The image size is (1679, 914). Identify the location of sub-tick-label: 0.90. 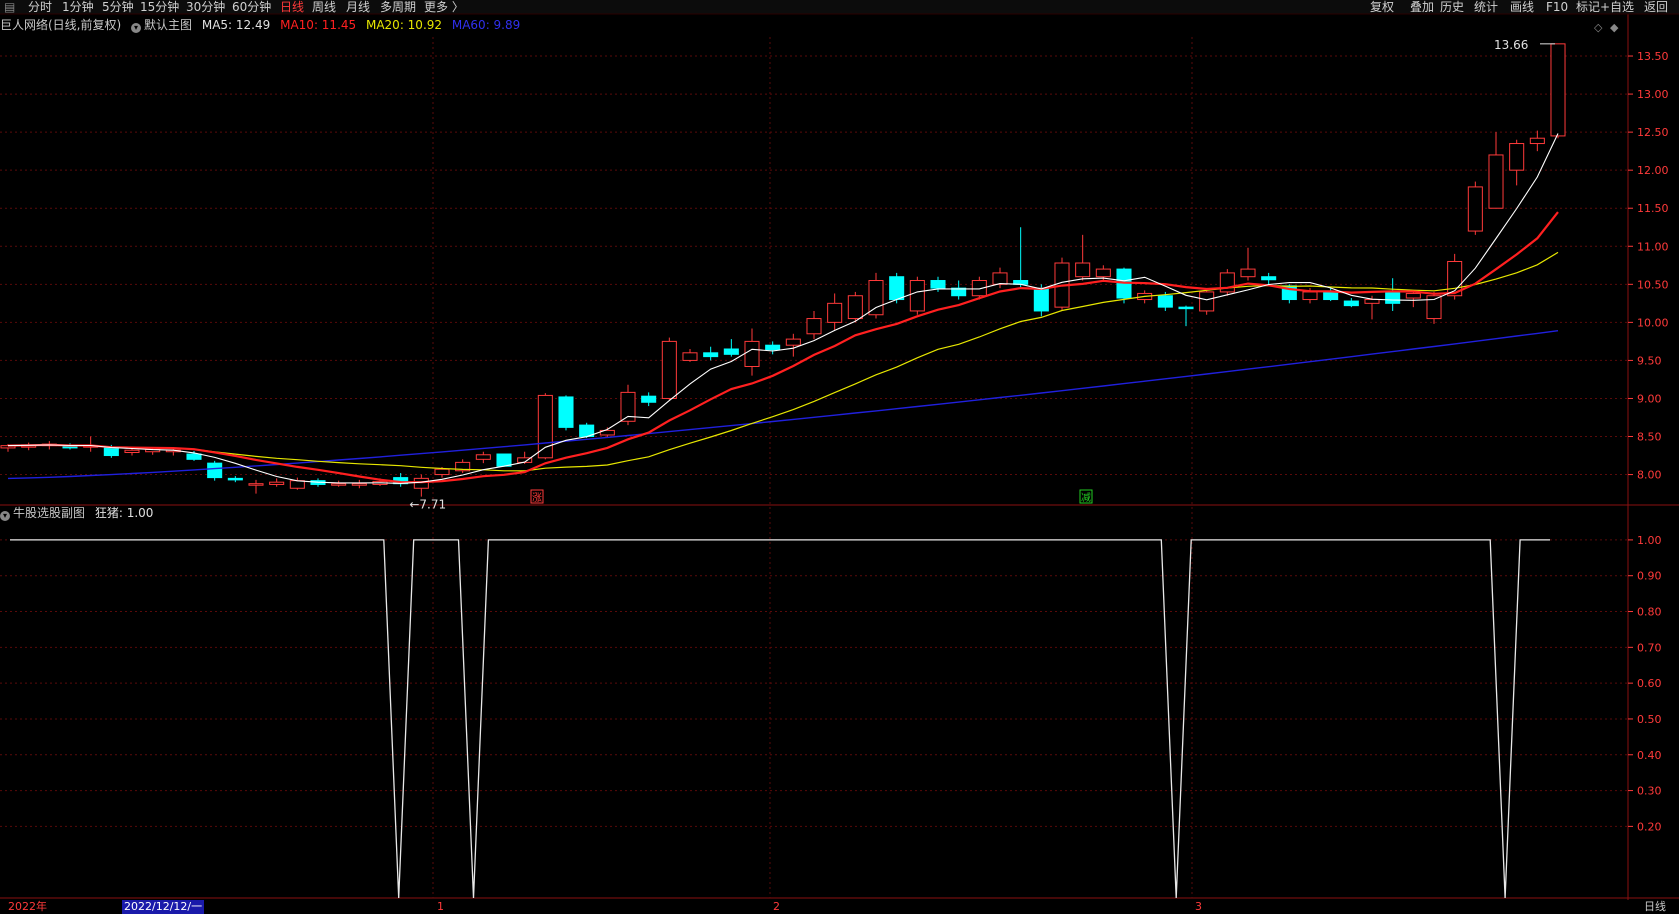
(1649, 576).